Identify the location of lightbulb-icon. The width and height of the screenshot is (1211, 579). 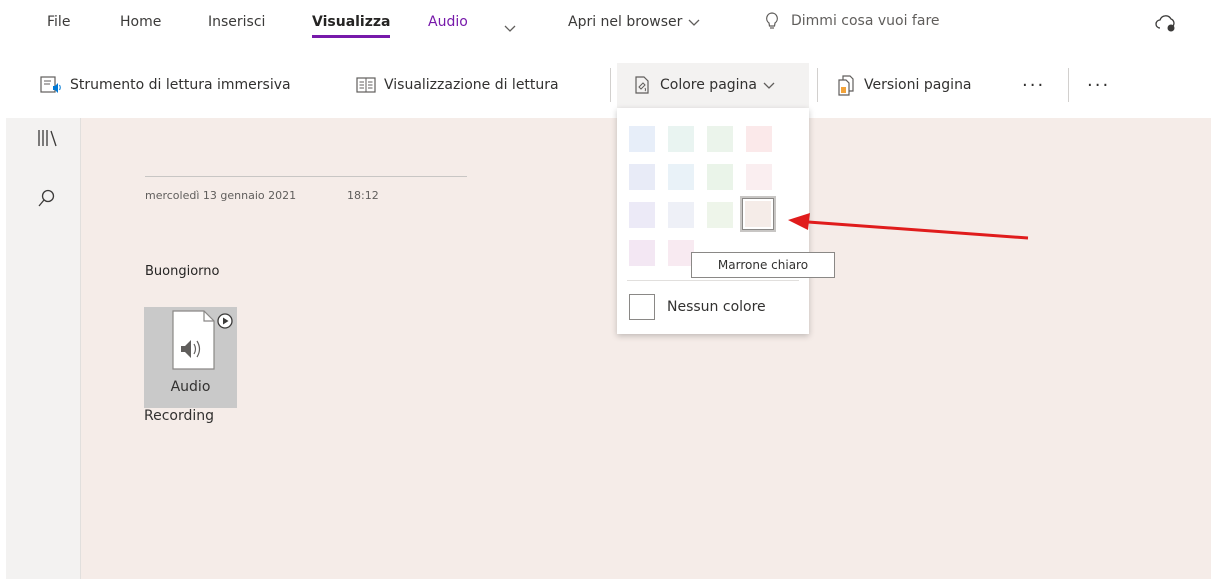
(772, 20).